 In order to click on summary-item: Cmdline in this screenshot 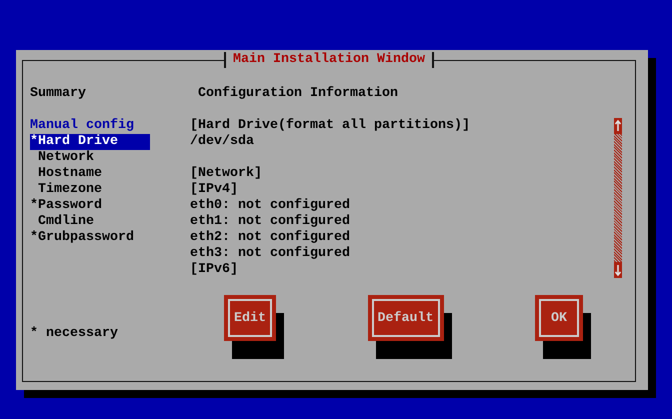, I will do `click(90, 222)`.